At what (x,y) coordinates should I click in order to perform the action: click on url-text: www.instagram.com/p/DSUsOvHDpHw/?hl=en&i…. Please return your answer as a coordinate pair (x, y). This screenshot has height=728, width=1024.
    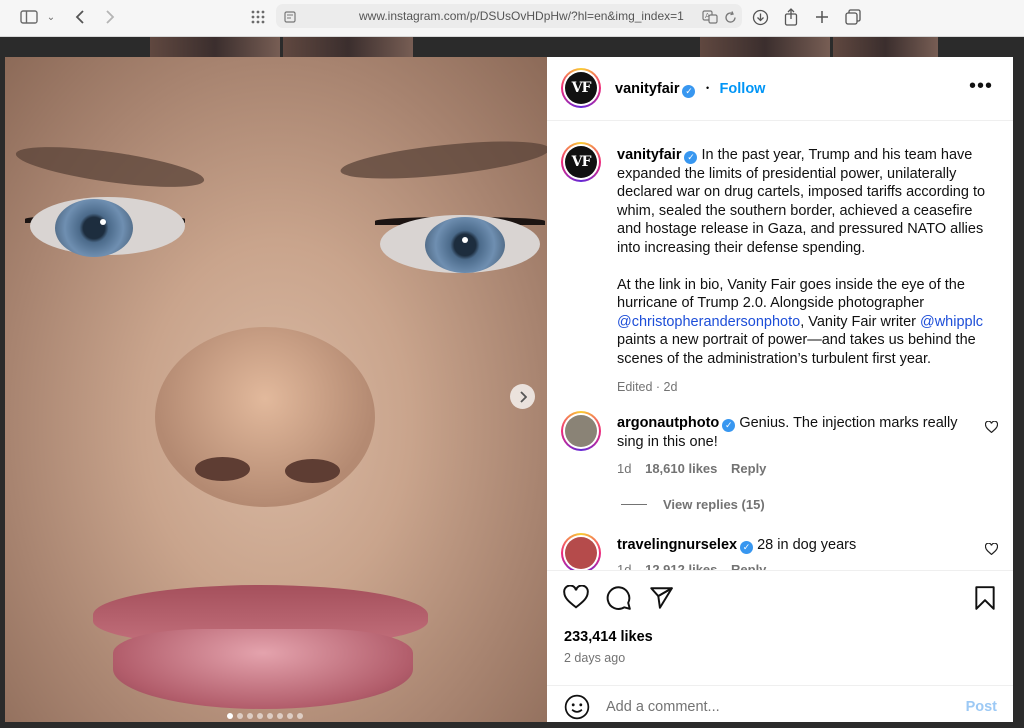
    Looking at the image, I should click on (521, 16).